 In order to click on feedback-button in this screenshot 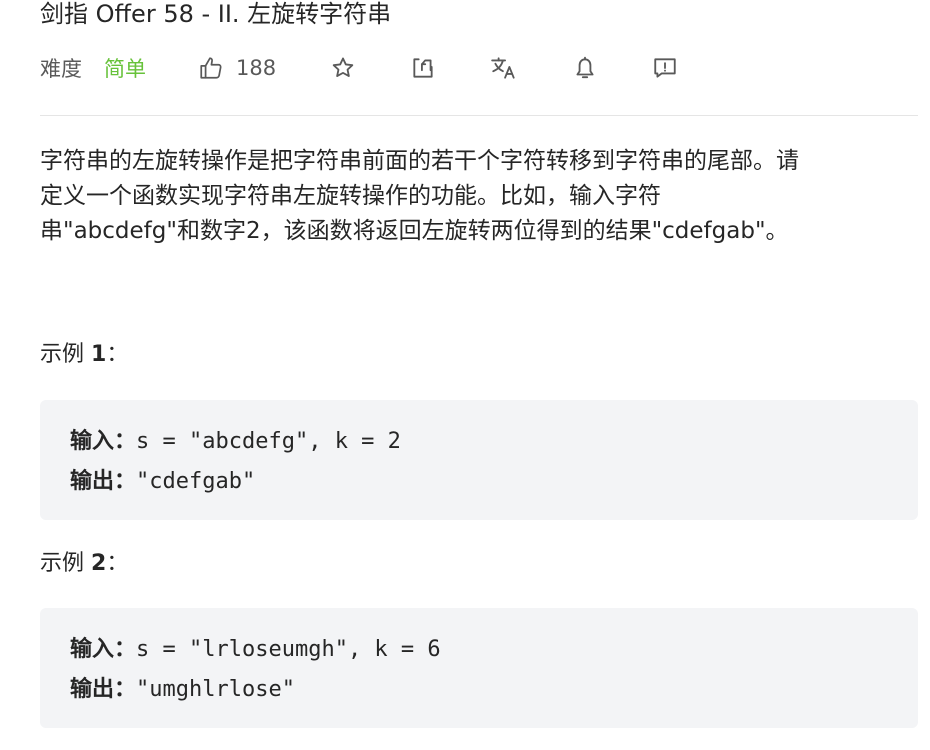, I will do `click(665, 68)`.